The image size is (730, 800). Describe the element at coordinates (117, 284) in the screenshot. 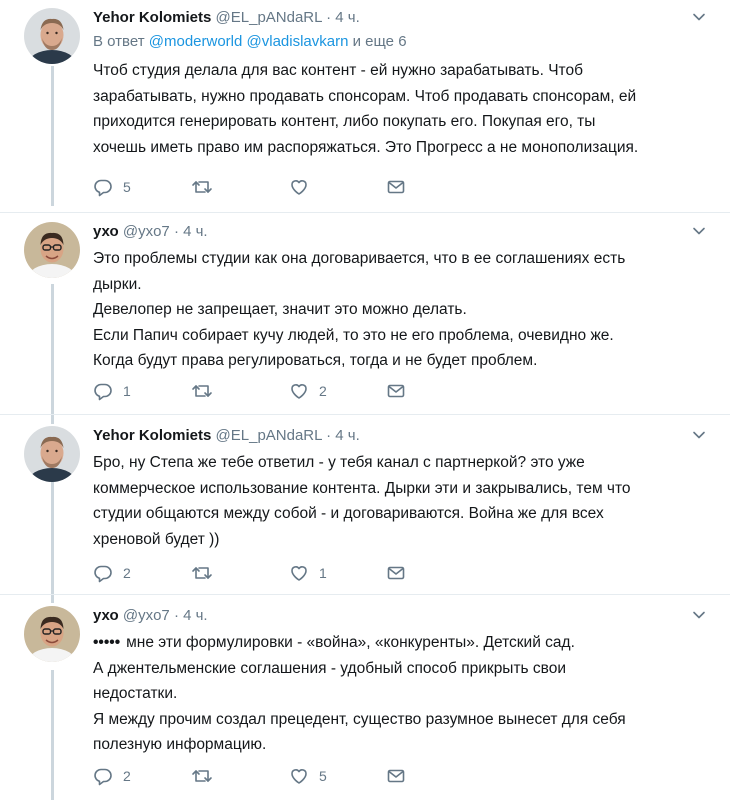

I see `tweet-text-line: дырки.` at that location.